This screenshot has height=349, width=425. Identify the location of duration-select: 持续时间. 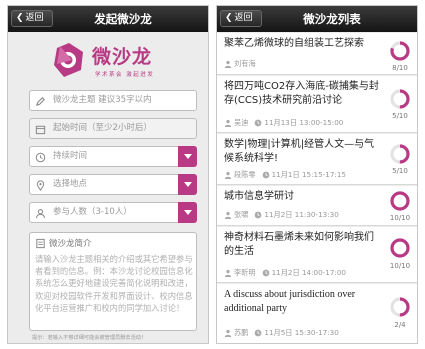
(113, 156).